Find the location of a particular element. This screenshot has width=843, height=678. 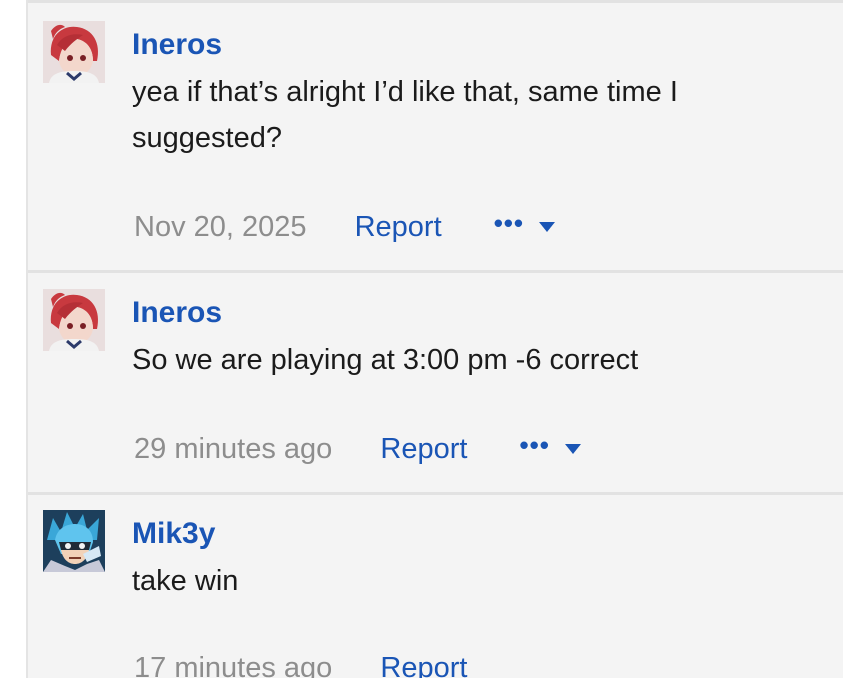

post-author-link: Mik3y is located at coordinates (173, 534).